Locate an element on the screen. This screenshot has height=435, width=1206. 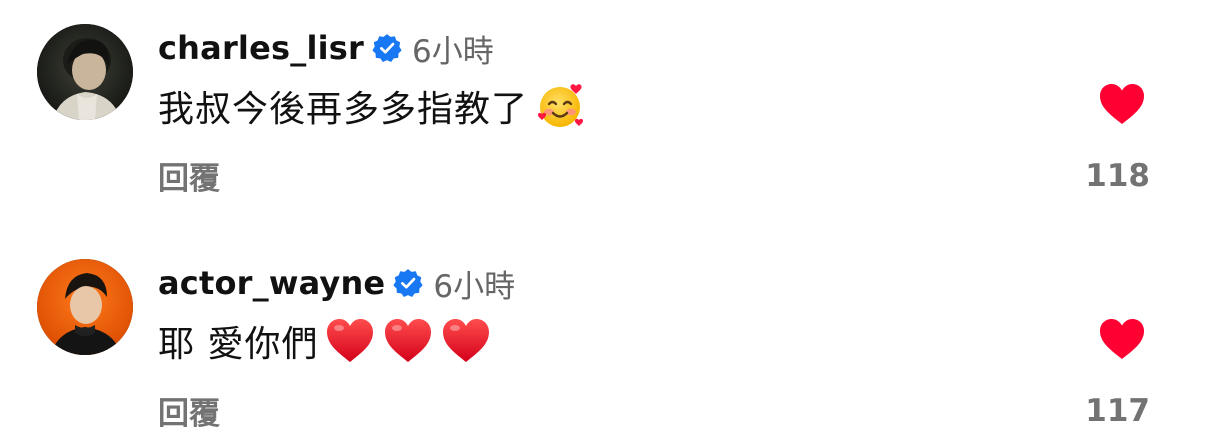
comment-body: 我叔今後再多多指教了 is located at coordinates (372, 106).